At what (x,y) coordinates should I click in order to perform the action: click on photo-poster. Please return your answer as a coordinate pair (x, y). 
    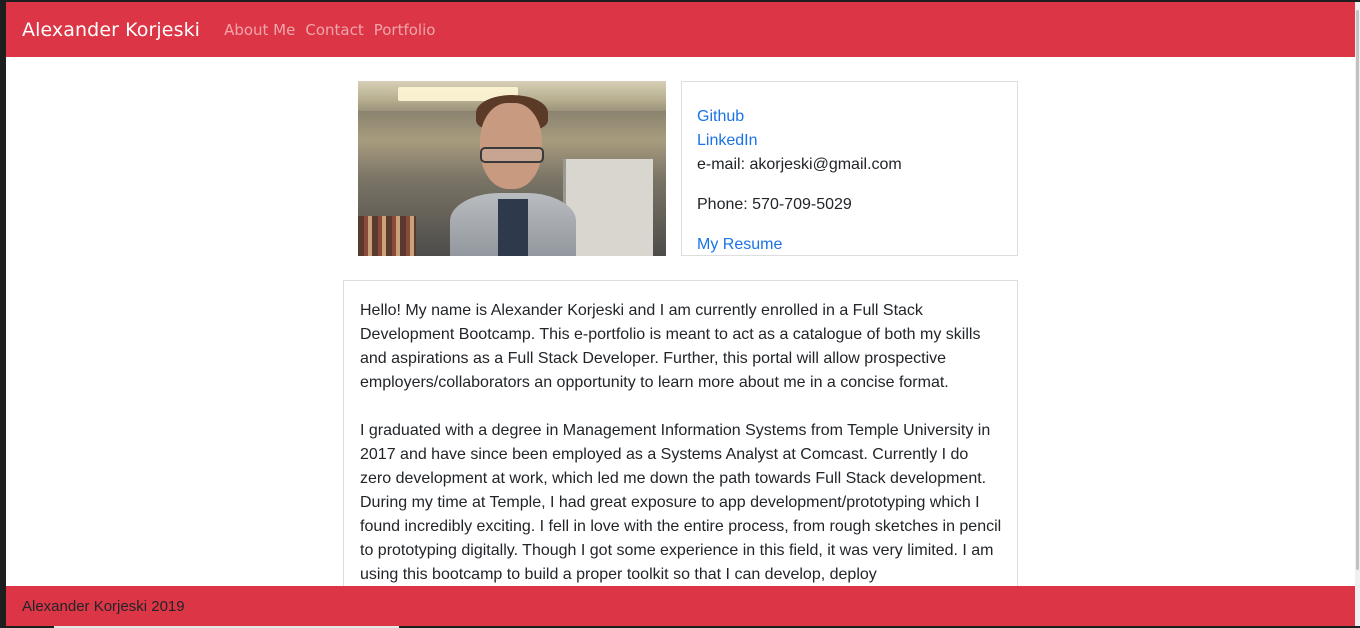
    Looking at the image, I should click on (387, 236).